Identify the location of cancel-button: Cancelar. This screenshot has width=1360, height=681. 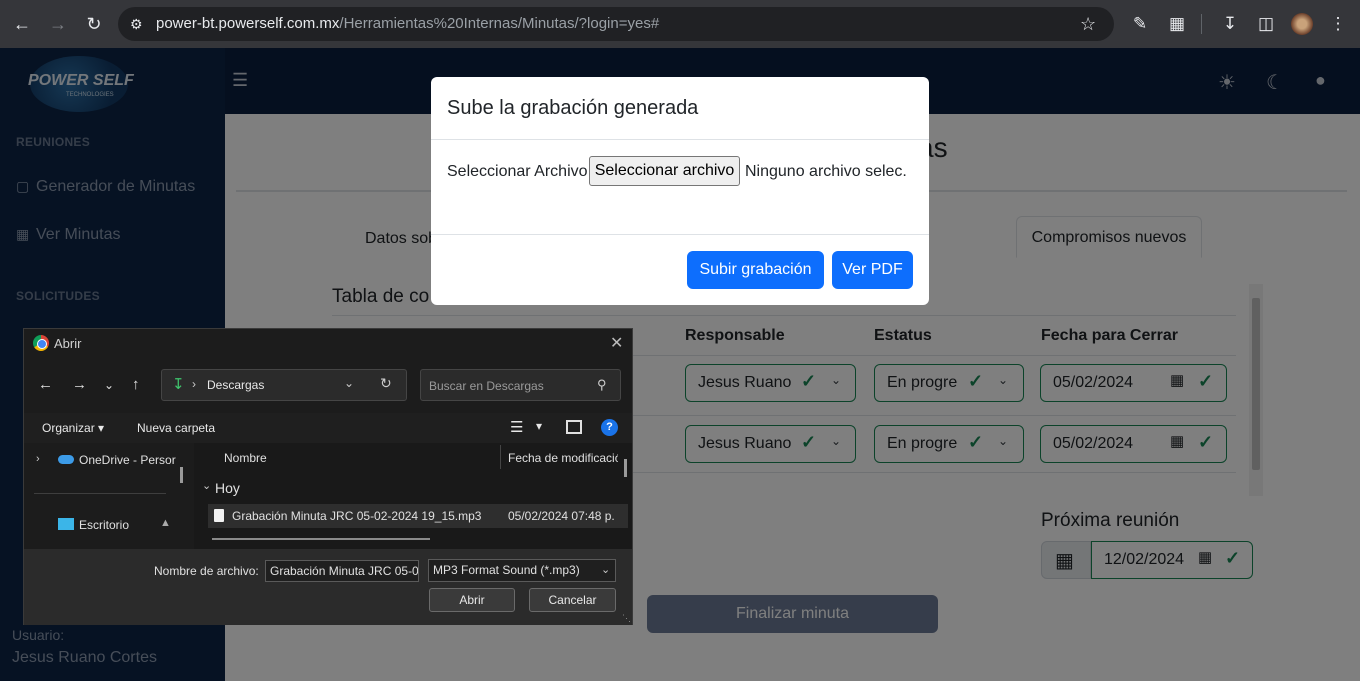
(572, 600).